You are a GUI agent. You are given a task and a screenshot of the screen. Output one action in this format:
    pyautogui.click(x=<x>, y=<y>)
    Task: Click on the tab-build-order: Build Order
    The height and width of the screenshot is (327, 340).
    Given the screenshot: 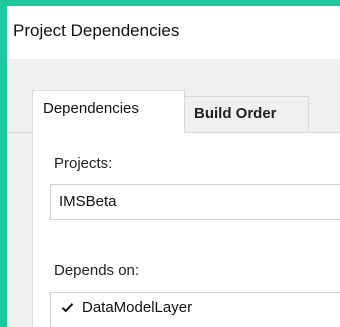 What is the action you would take?
    pyautogui.click(x=246, y=114)
    